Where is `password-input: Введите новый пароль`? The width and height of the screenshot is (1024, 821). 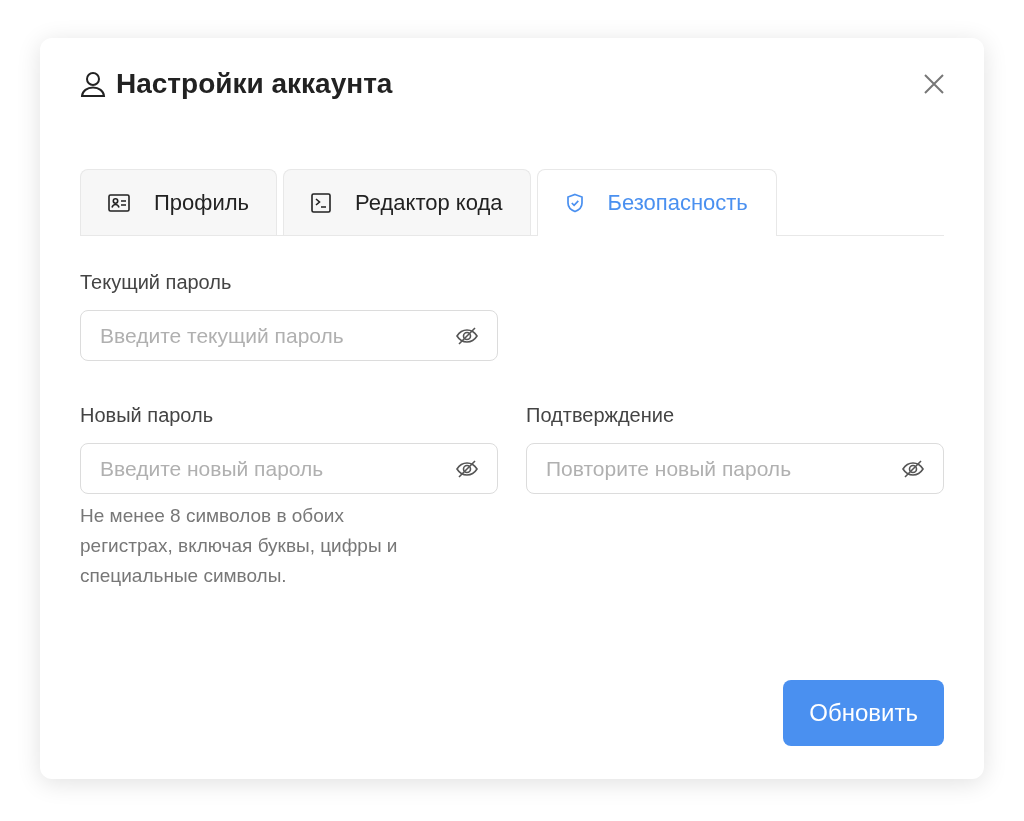
password-input: Введите новый пароль is located at coordinates (277, 468).